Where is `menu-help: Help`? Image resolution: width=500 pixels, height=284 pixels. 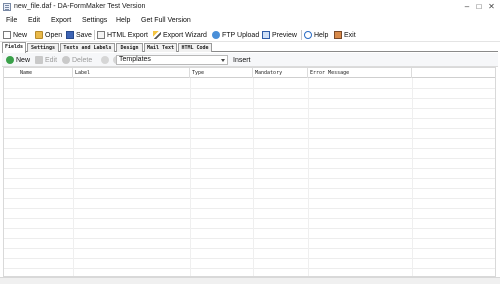
menu-help: Help is located at coordinates (123, 20).